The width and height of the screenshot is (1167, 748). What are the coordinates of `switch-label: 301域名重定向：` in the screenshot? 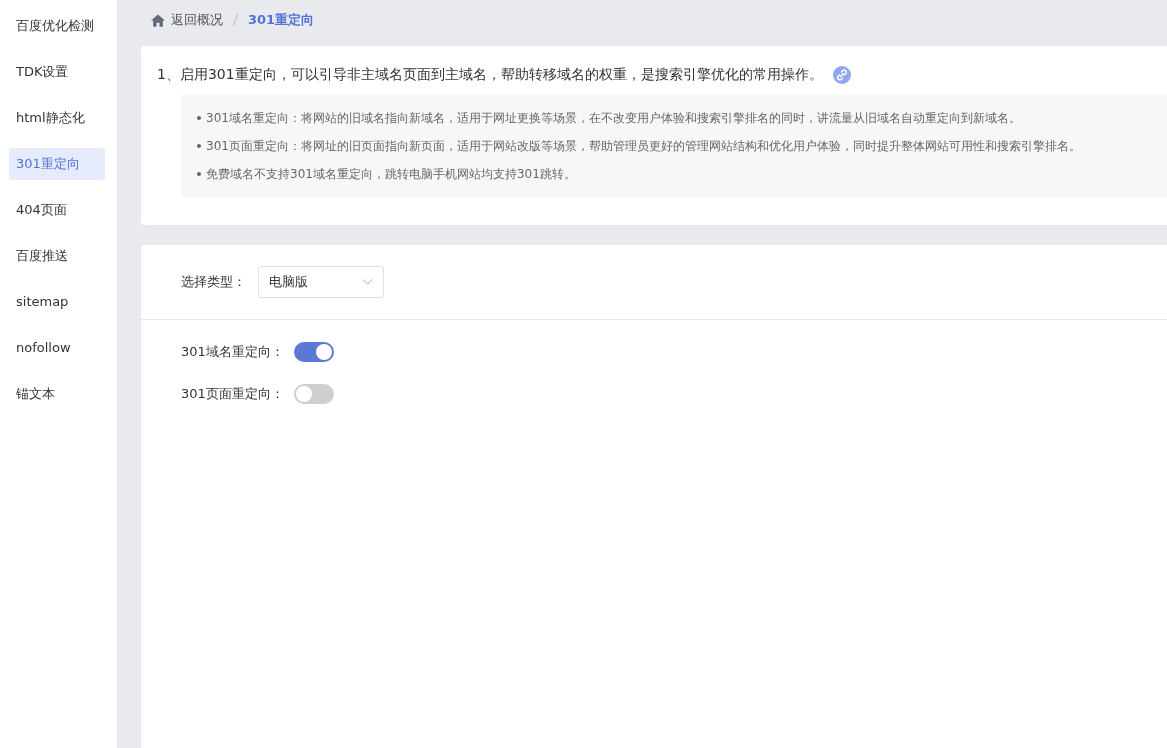 It's located at (232, 352).